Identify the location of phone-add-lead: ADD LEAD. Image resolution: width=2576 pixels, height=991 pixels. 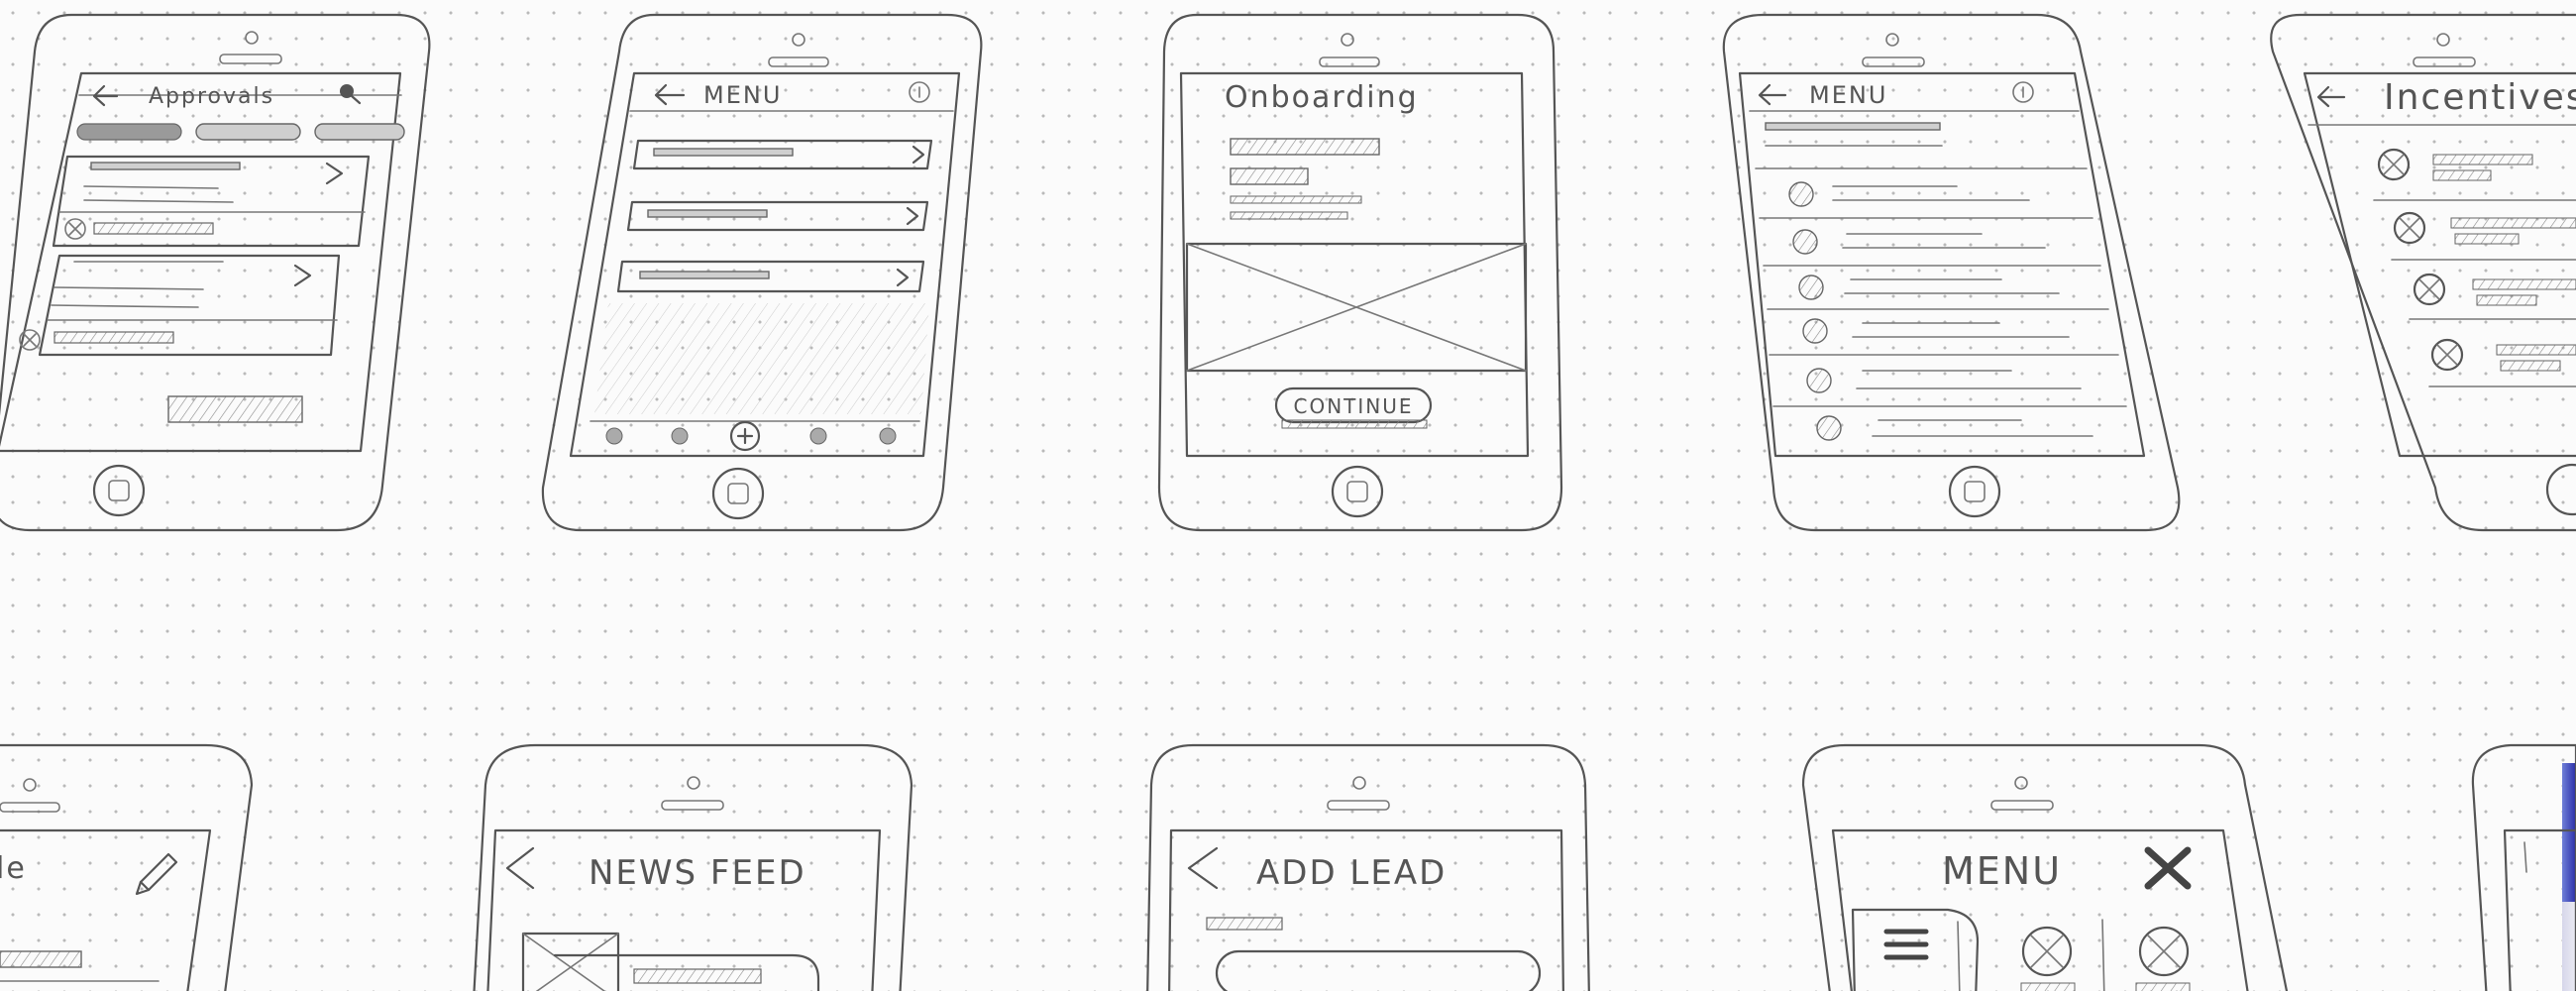
(1368, 867).